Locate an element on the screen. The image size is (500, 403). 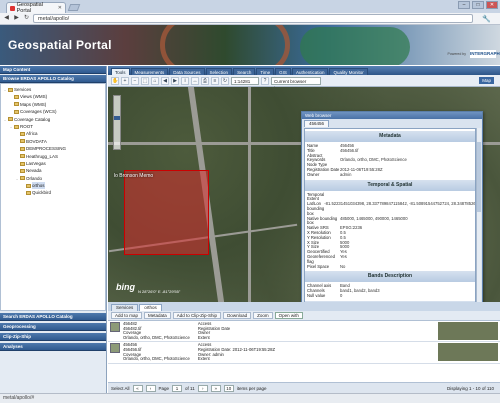
metadata-section-header: Temporal & Spatial is located at coordinates (390, 185).